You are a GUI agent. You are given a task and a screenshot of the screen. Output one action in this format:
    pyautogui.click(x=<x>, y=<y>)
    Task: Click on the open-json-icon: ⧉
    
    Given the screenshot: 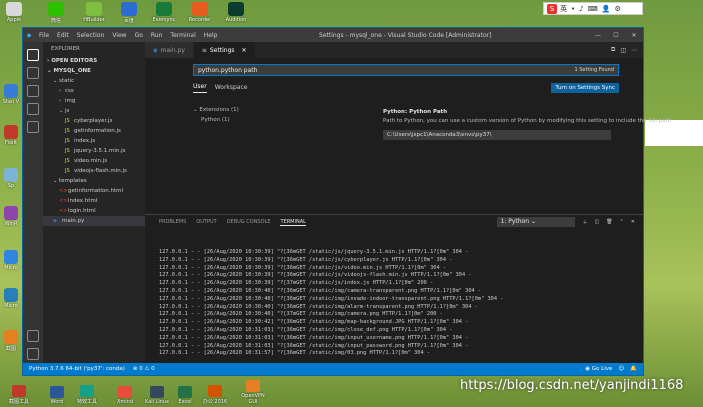 What is the action you would take?
    pyautogui.click(x=613, y=50)
    